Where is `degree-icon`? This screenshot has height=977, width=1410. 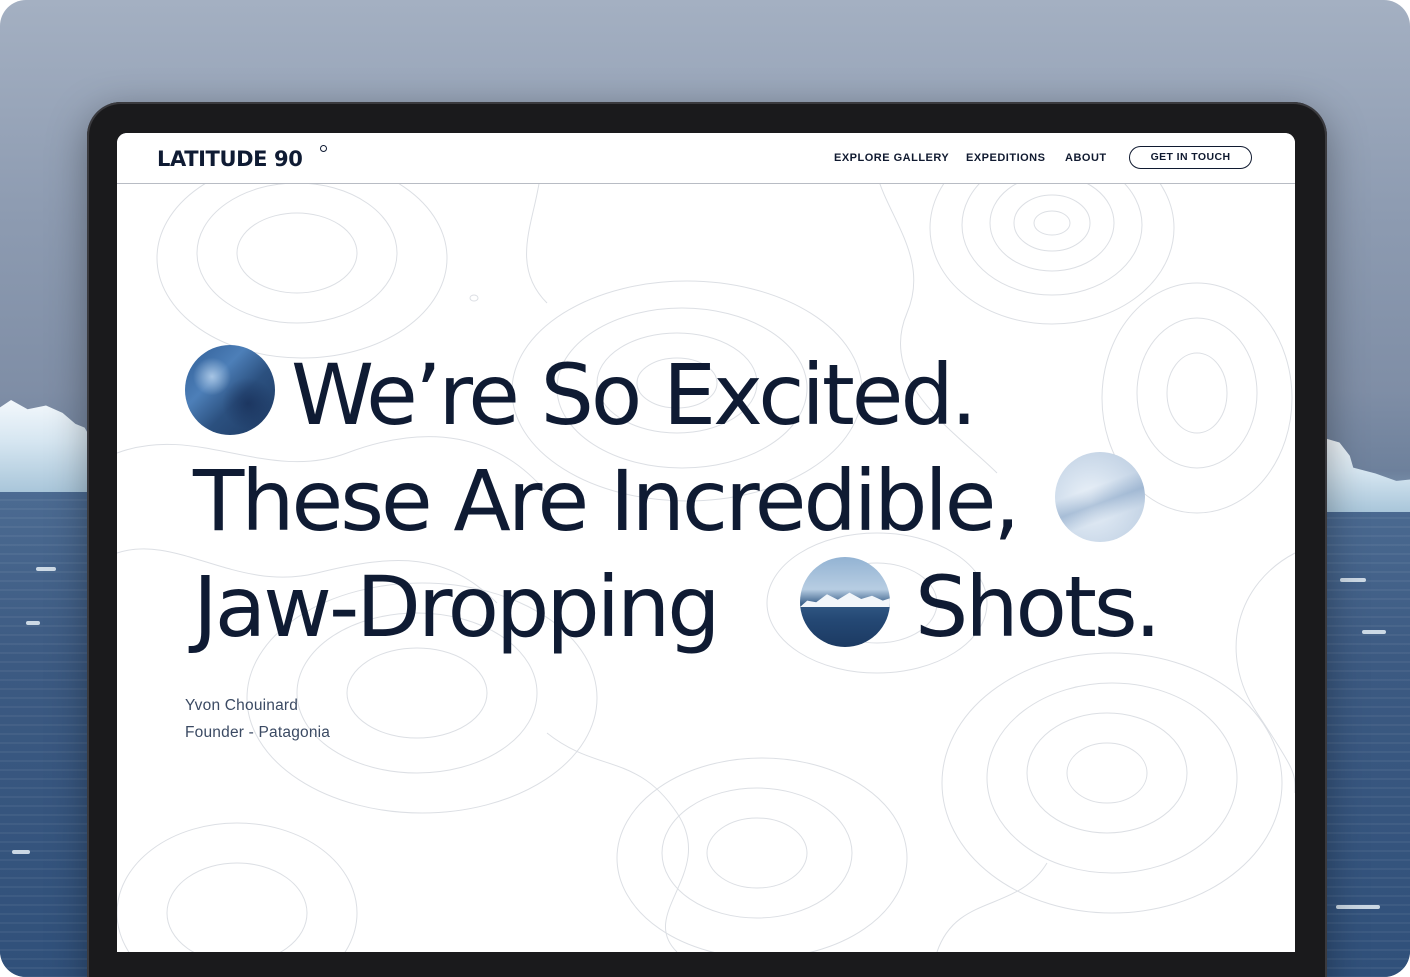 degree-icon is located at coordinates (323, 148).